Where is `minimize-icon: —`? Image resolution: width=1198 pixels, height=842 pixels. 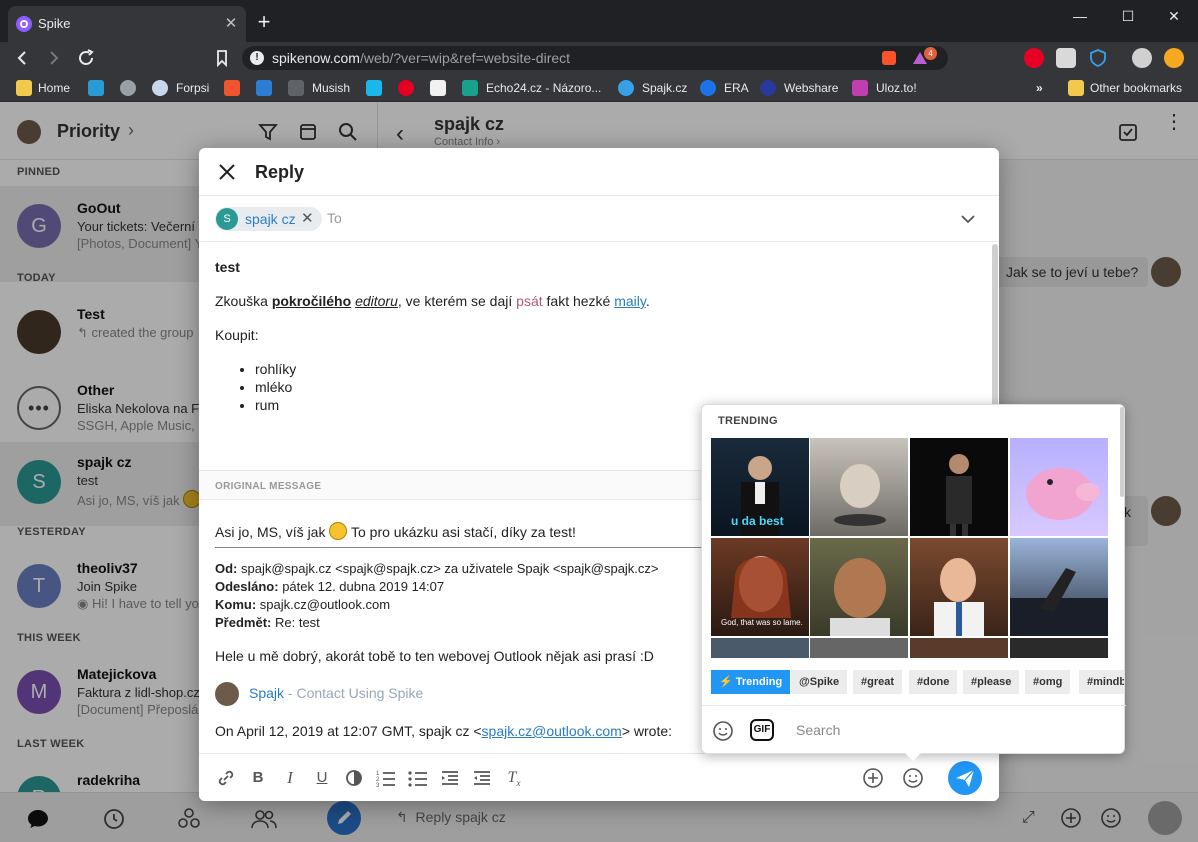
minimize-icon: — is located at coordinates (1080, 16).